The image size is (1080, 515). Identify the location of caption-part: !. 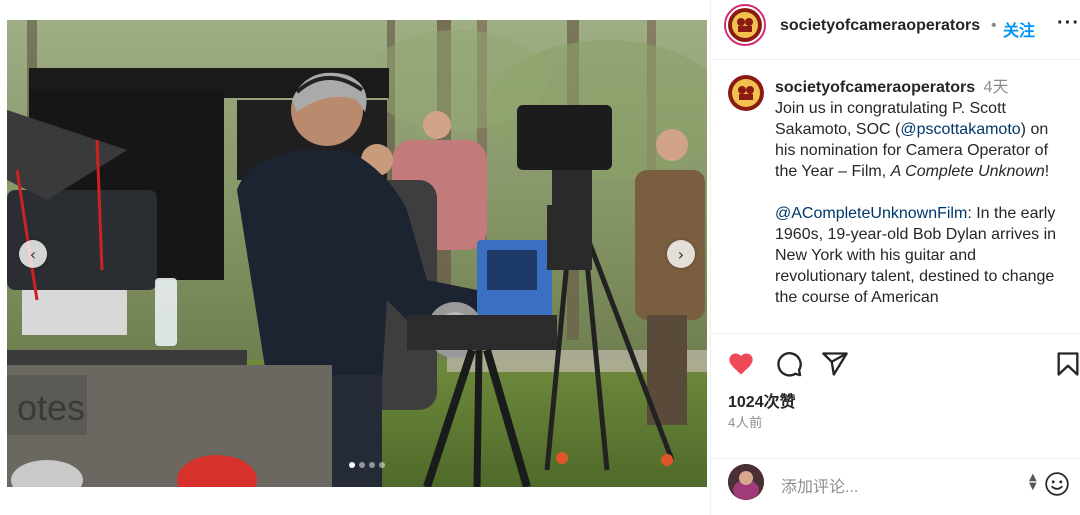
(1047, 171).